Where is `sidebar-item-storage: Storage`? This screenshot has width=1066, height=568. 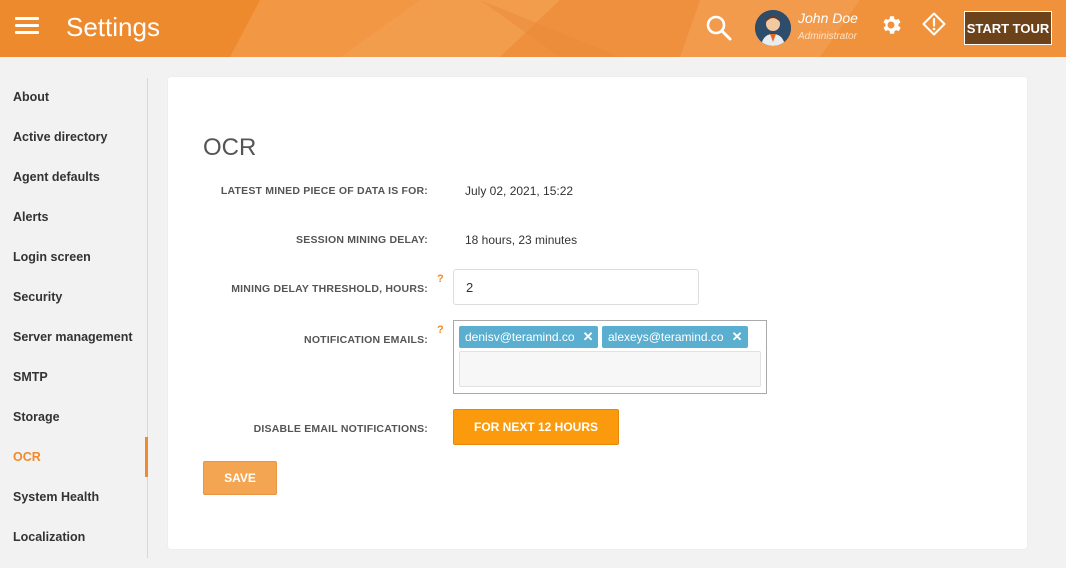 sidebar-item-storage: Storage is located at coordinates (80, 417).